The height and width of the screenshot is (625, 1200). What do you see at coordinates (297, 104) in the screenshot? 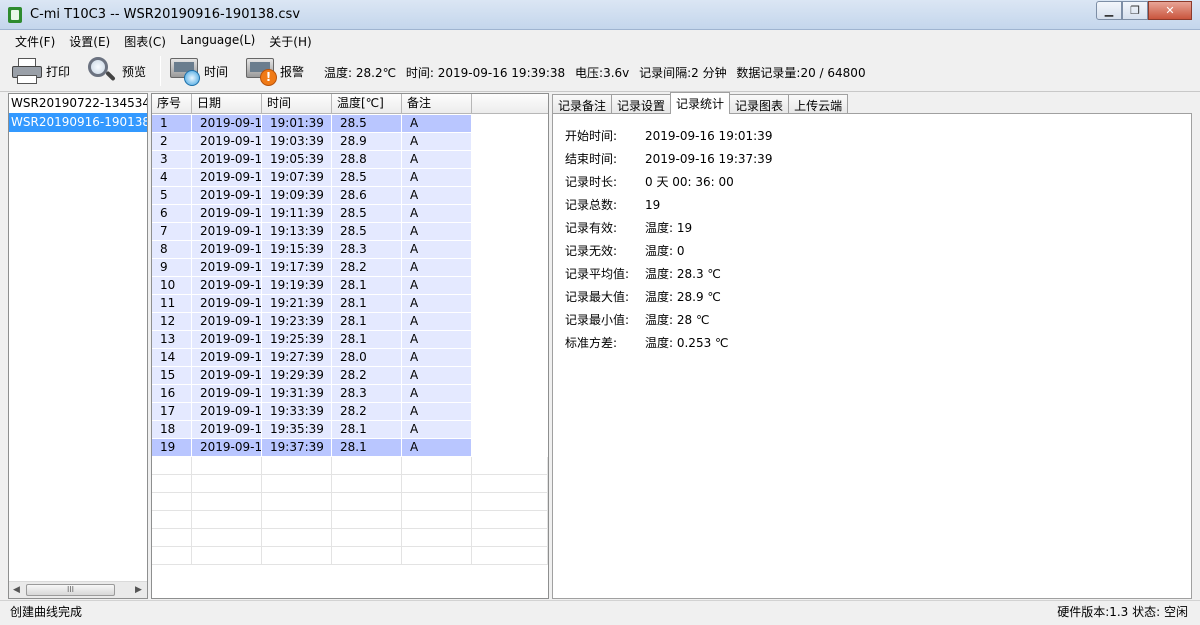
I see `col-header-time: 时间` at bounding box center [297, 104].